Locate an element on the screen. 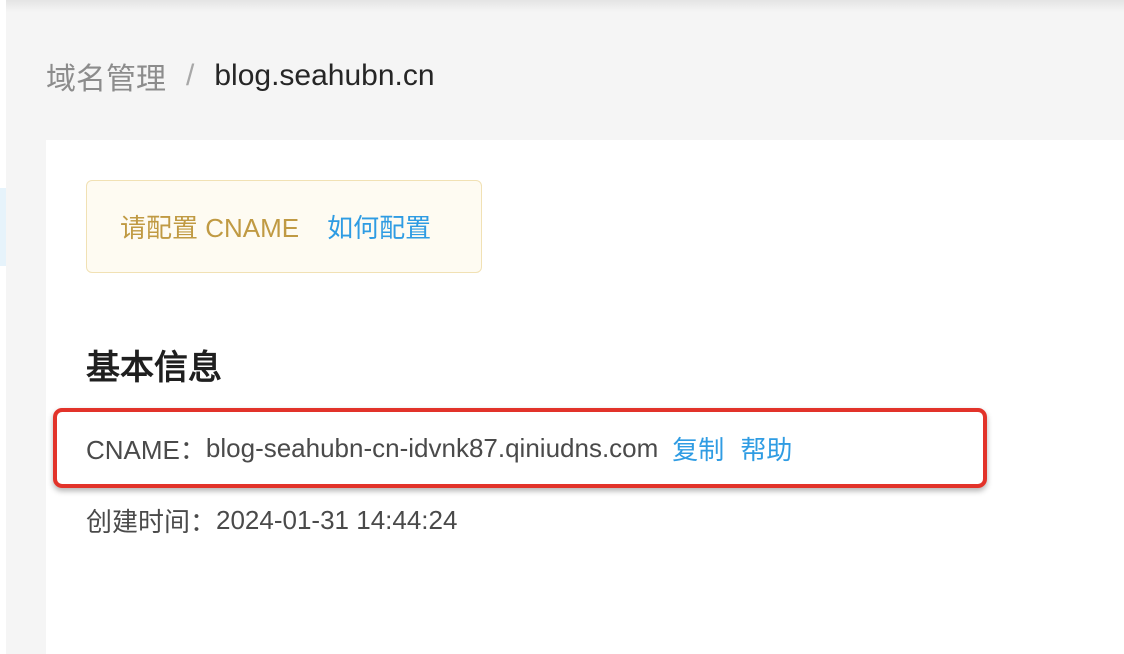  created-time-row: 创建时间： 2024-01-31 14:44:24 is located at coordinates (271, 520).